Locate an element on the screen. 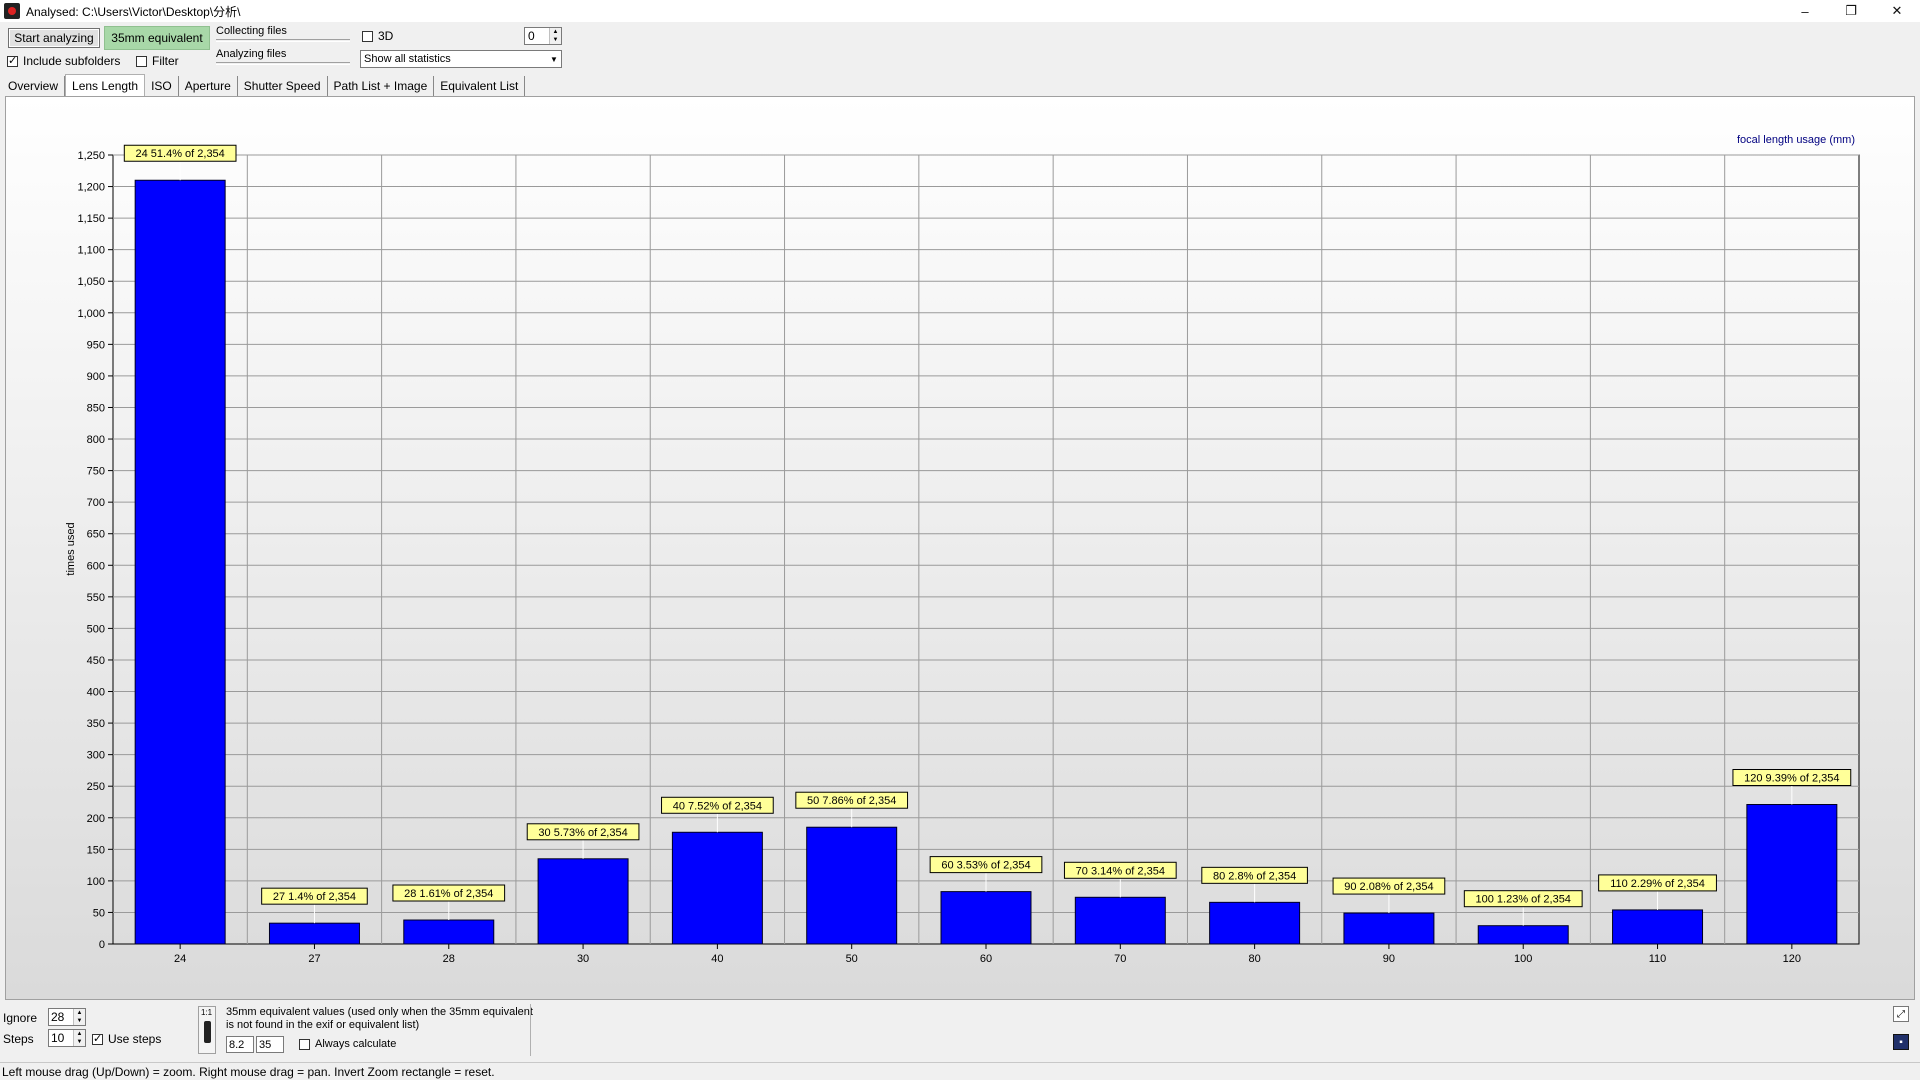 This screenshot has height=1080, width=1920. data-label: 40 7.52% of 2,354 is located at coordinates (717, 806).